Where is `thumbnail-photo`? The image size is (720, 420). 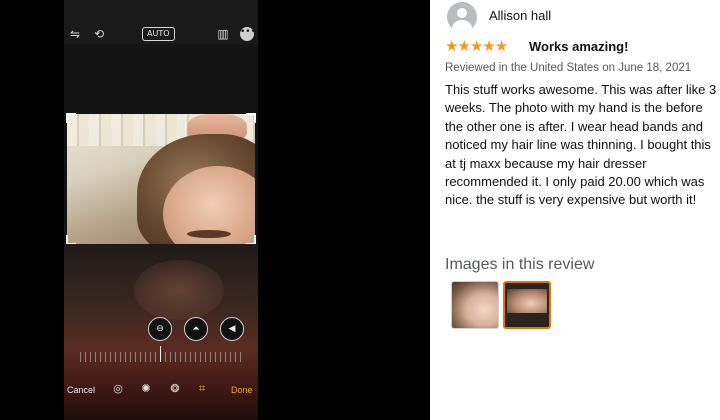 thumbnail-photo is located at coordinates (527, 301).